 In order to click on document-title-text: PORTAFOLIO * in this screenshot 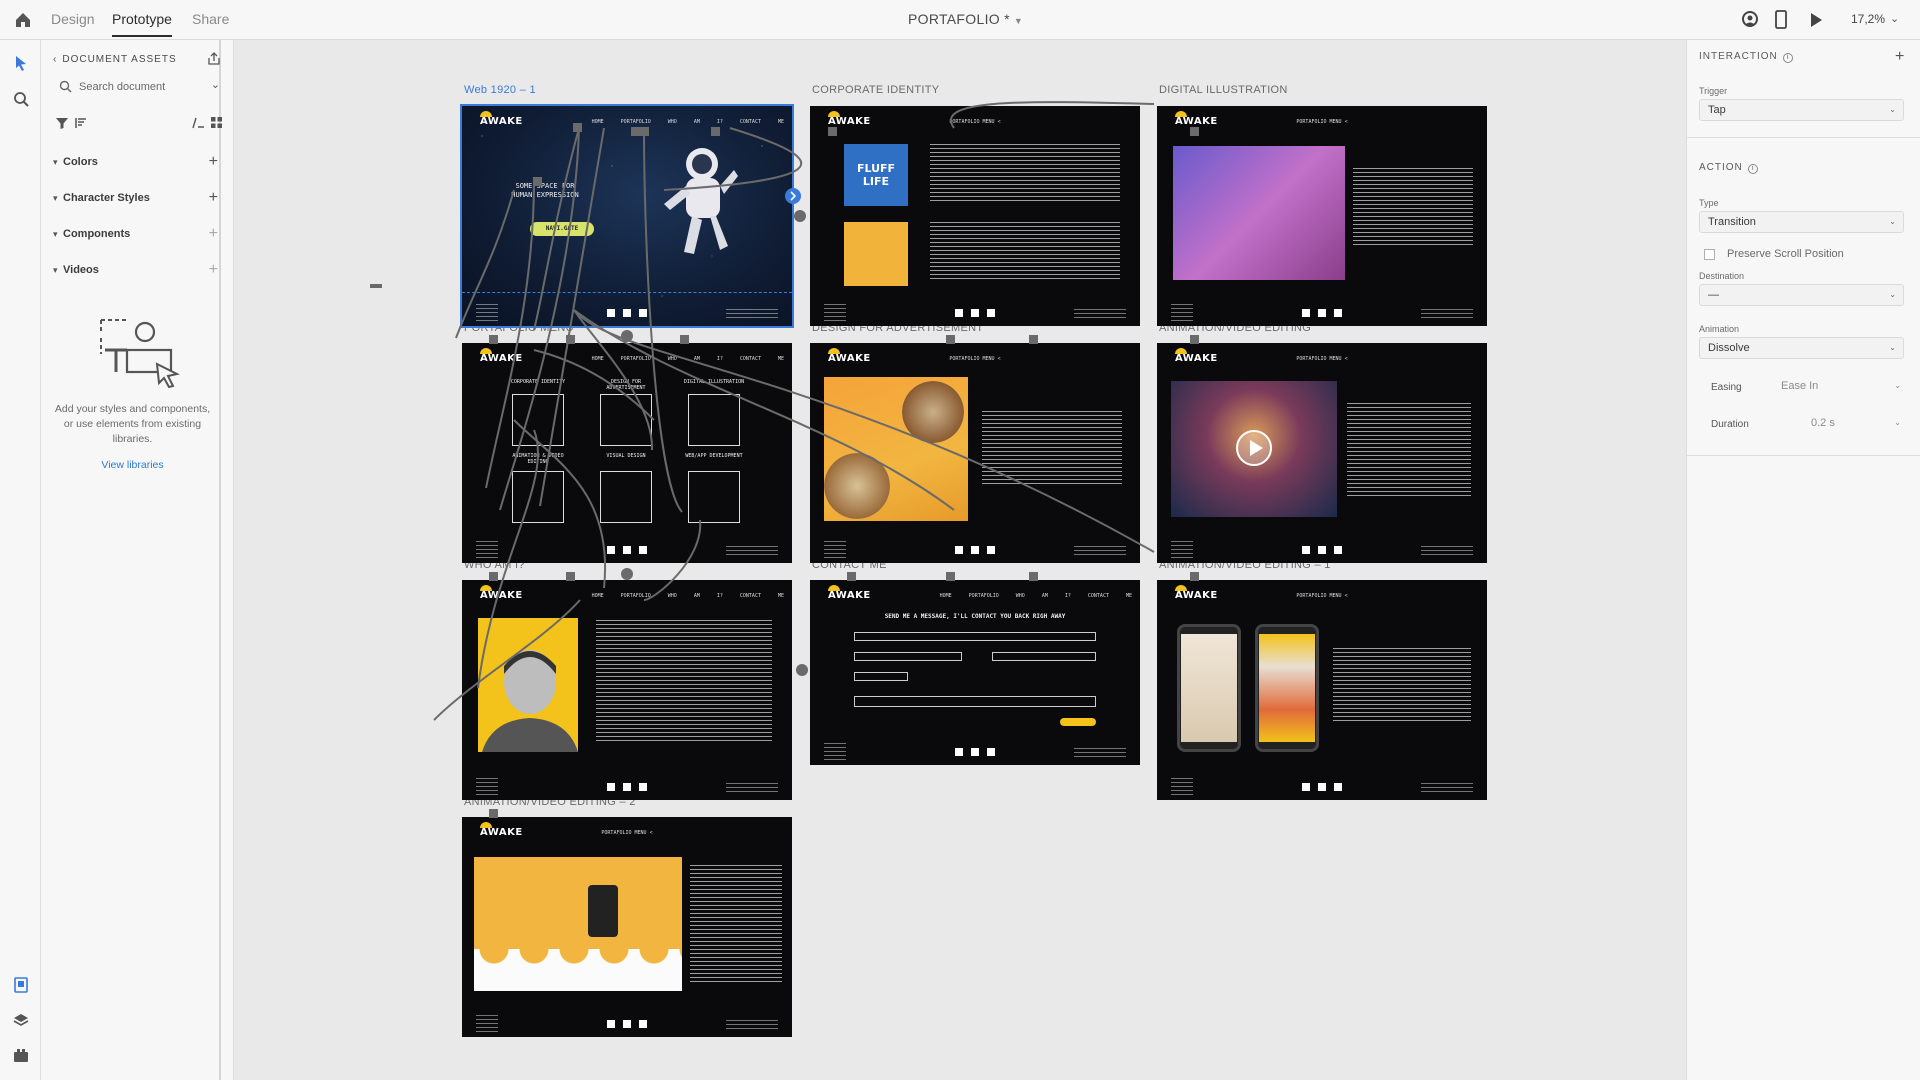, I will do `click(959, 19)`.